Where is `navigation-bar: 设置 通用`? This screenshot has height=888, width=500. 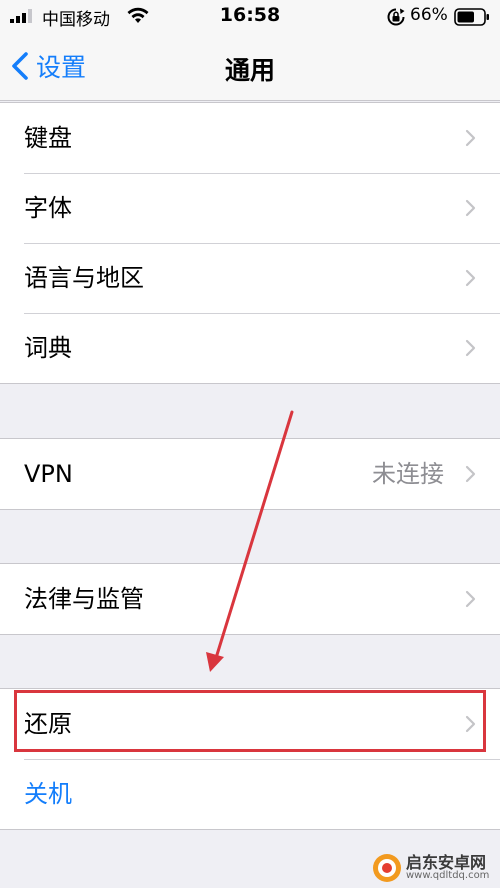 navigation-bar: 设置 通用 is located at coordinates (250, 67).